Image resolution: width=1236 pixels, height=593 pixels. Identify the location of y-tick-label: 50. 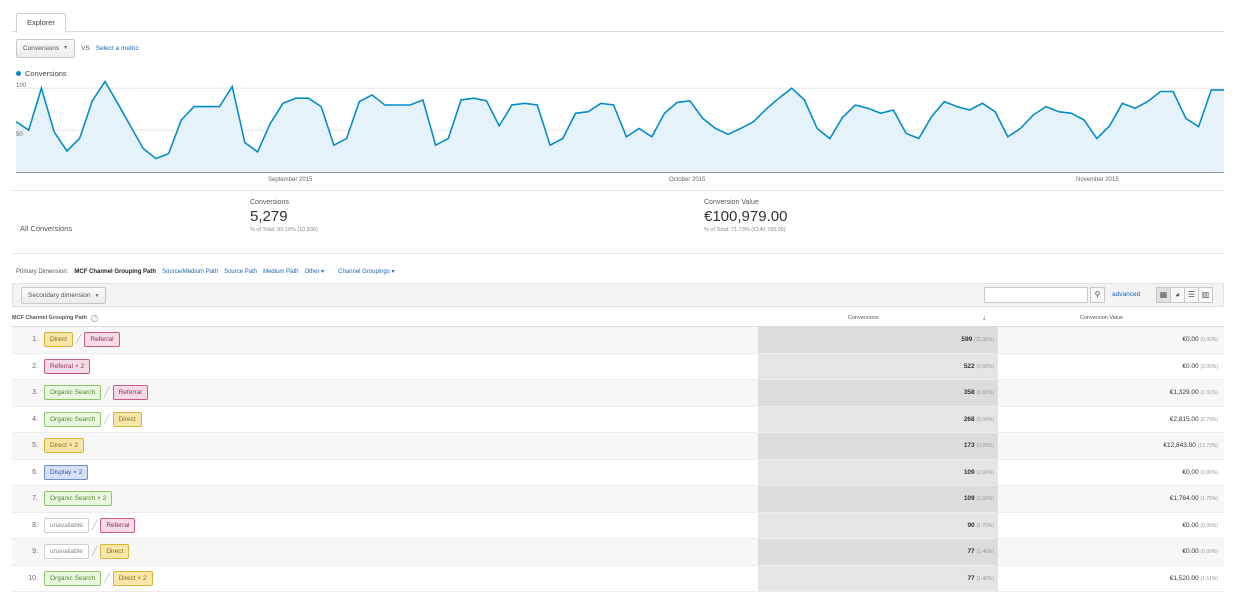
(19, 135).